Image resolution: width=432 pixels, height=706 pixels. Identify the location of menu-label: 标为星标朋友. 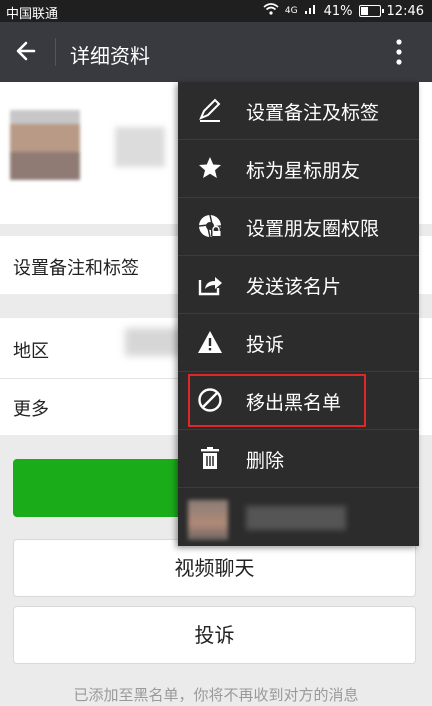
(303, 171).